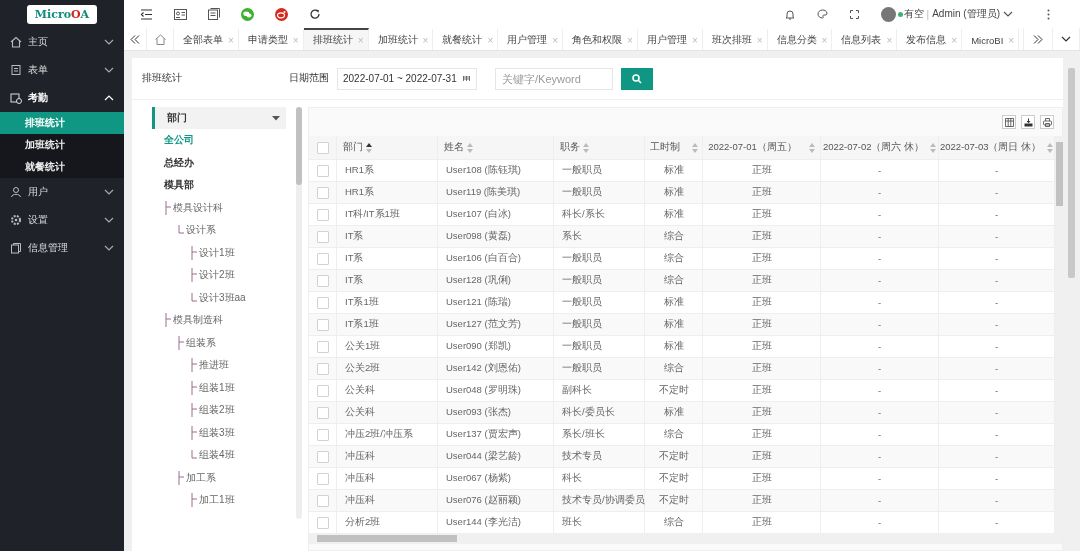 Image resolution: width=1080 pixels, height=551 pixels. Describe the element at coordinates (217, 387) in the screenshot. I see `tree-node: 组装1班` at that location.